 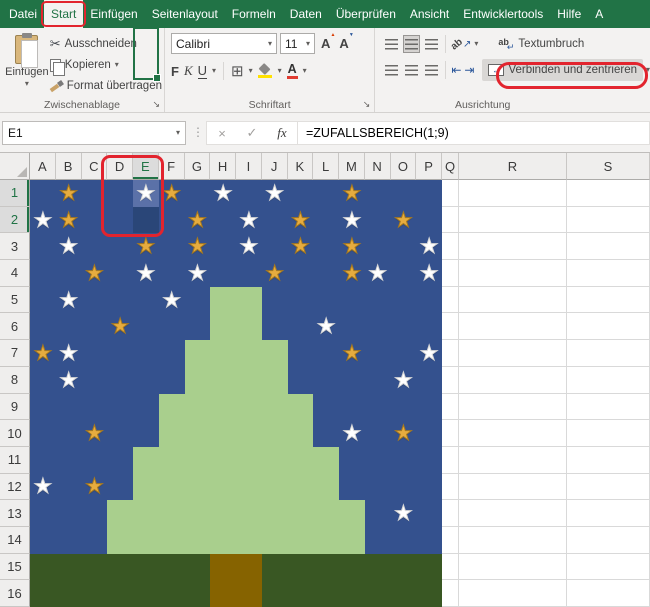 What do you see at coordinates (94, 380) in the screenshot?
I see `cell-C8` at bounding box center [94, 380].